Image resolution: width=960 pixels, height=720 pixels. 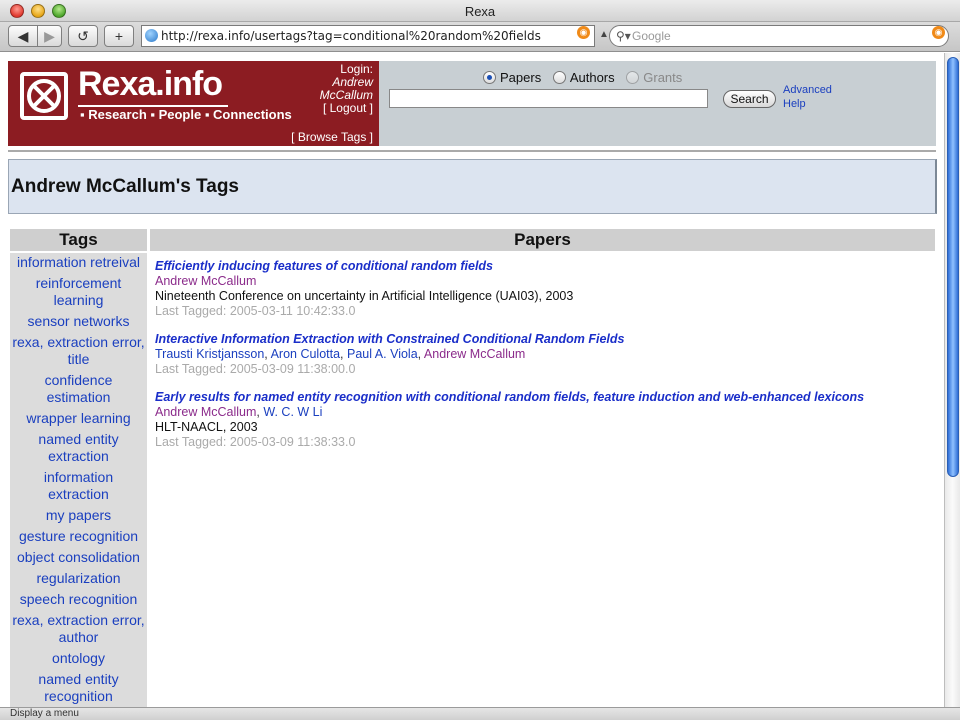 I want to click on tag-link: ontology, so click(x=78, y=659).